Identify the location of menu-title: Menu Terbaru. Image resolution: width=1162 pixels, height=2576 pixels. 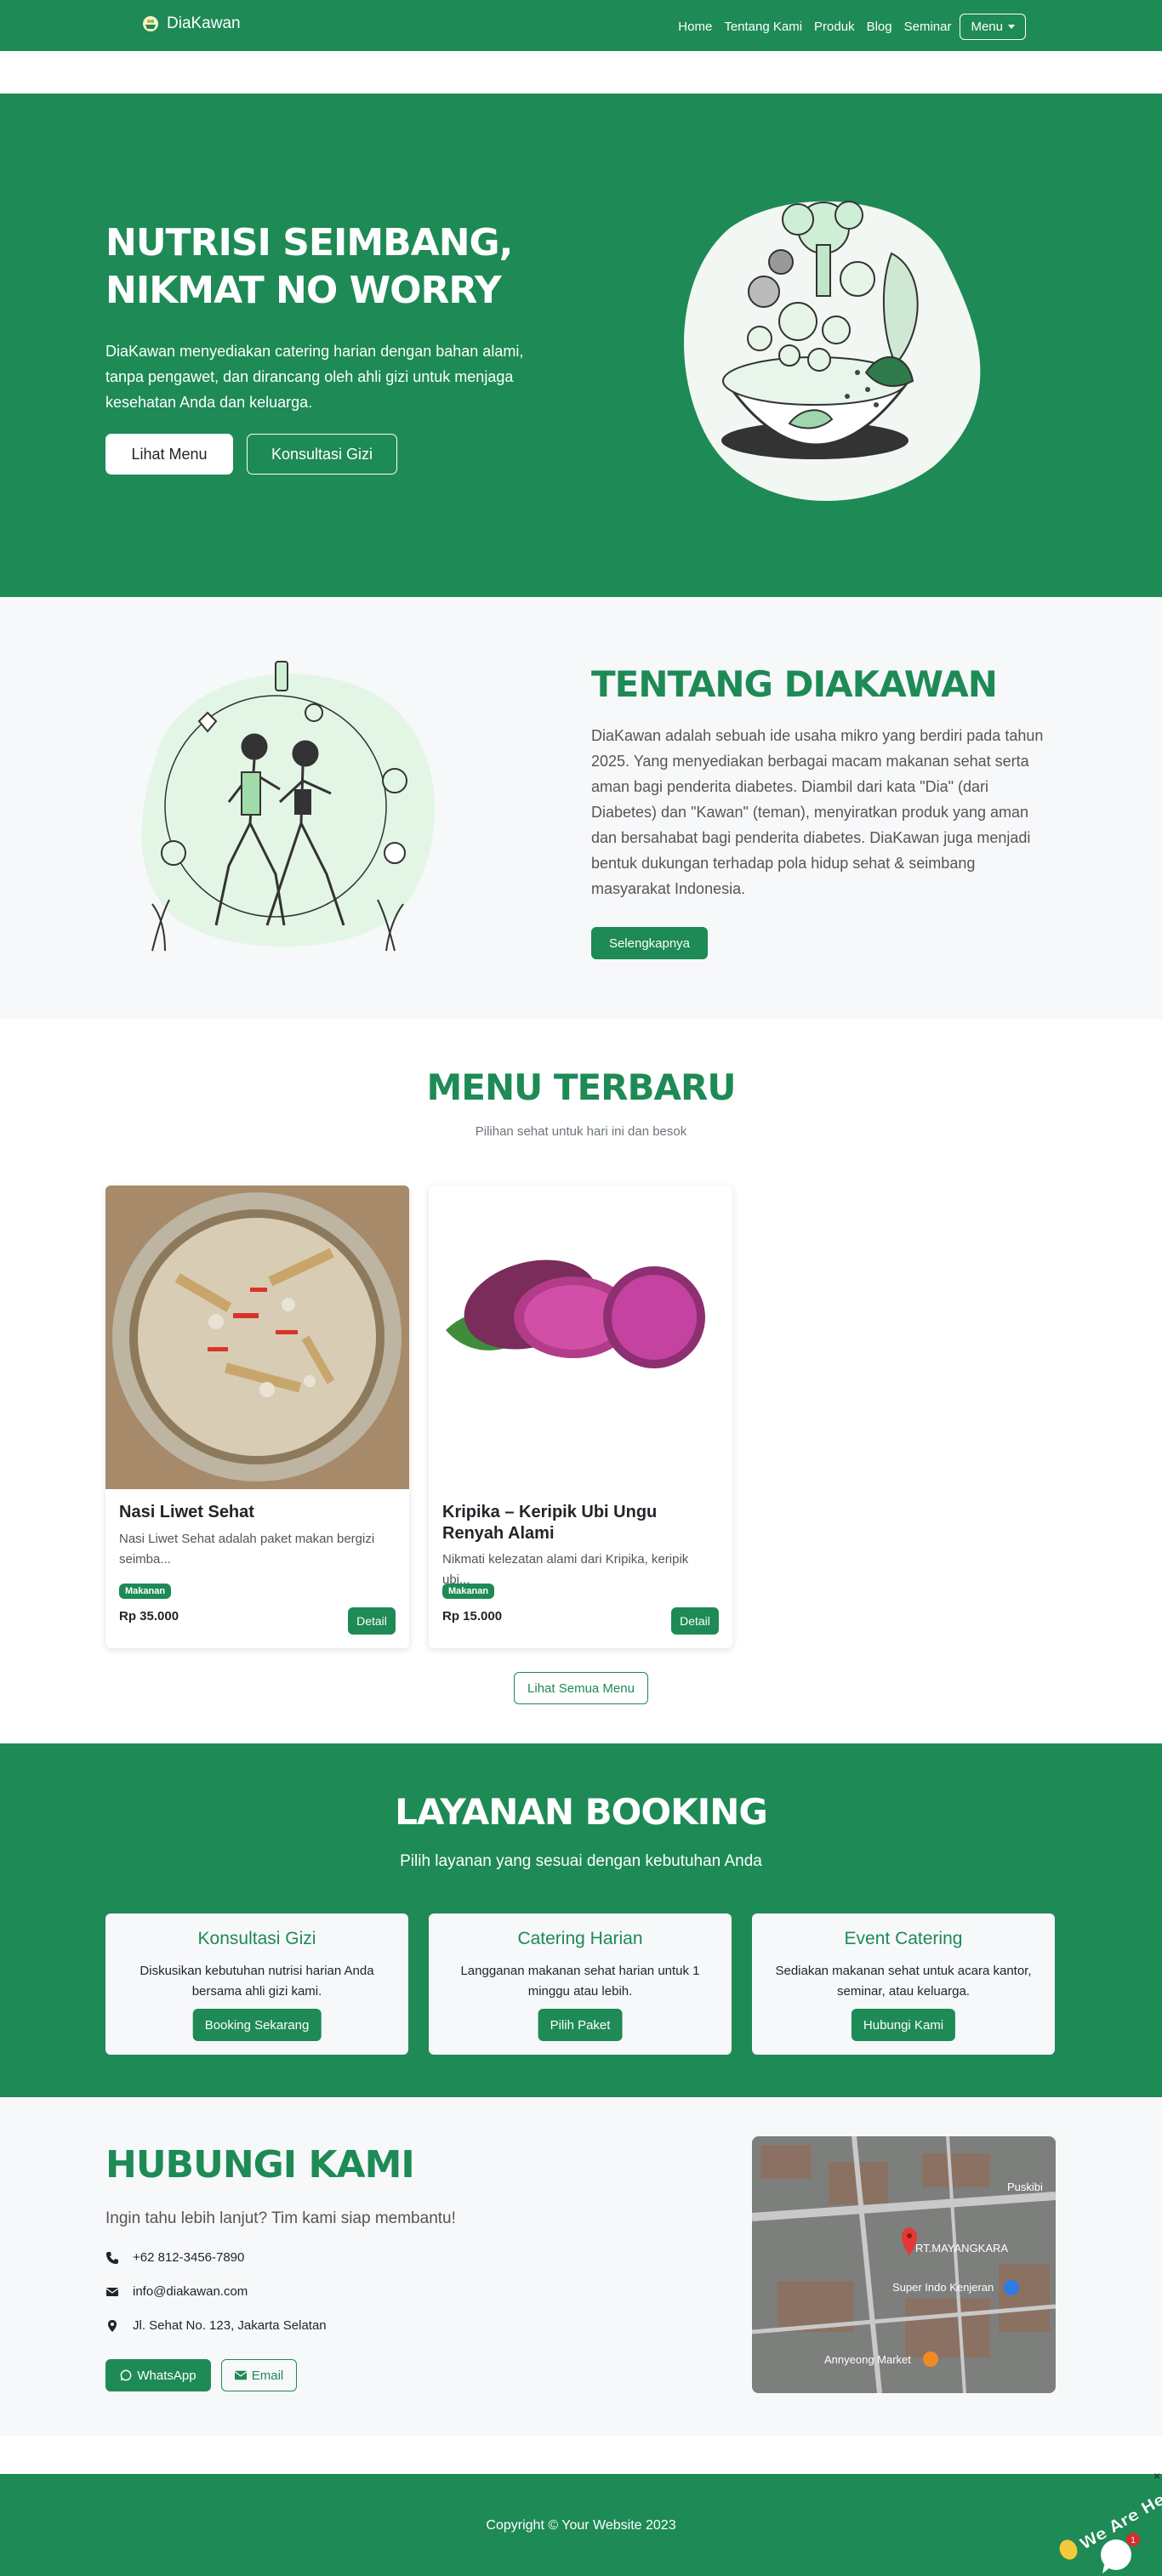
(581, 1087).